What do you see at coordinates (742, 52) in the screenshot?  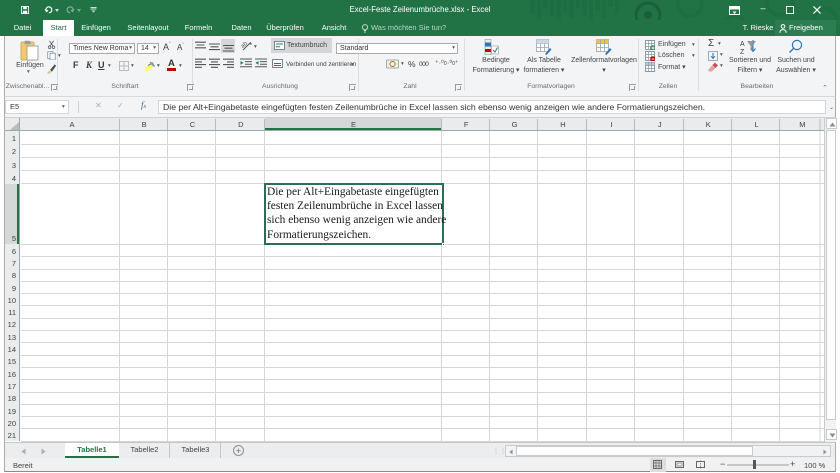 I see `svg-text: Z` at bounding box center [742, 52].